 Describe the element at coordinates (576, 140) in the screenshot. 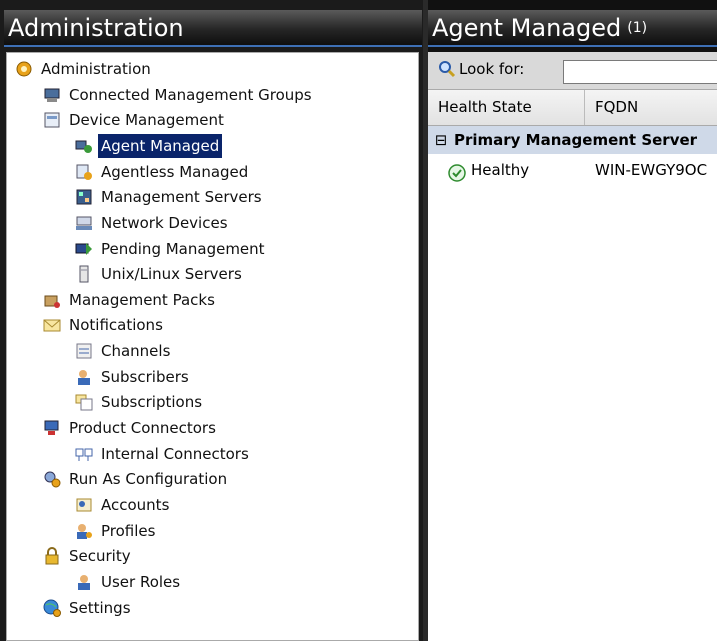

I see `group-label: Primary Management Server` at that location.